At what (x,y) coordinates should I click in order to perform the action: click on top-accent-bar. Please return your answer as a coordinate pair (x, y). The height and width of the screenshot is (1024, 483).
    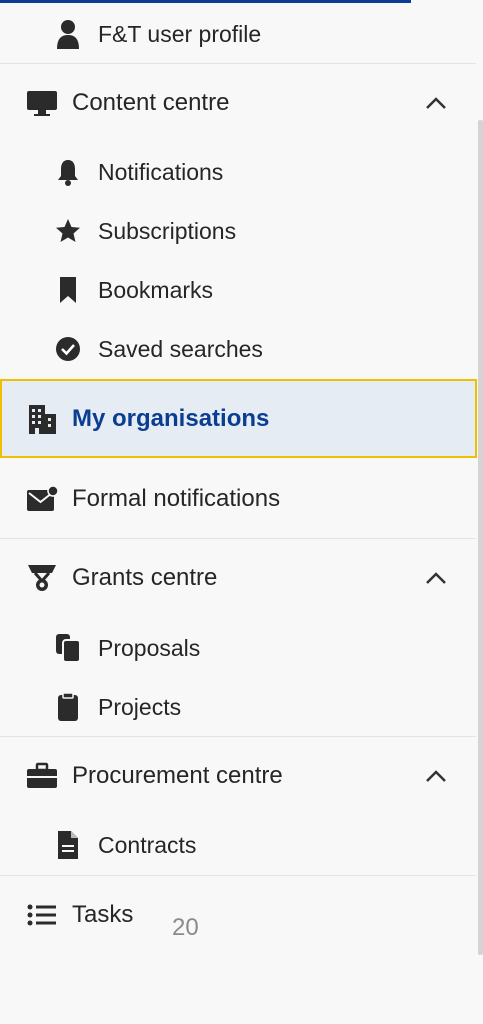
    Looking at the image, I should click on (205, 1).